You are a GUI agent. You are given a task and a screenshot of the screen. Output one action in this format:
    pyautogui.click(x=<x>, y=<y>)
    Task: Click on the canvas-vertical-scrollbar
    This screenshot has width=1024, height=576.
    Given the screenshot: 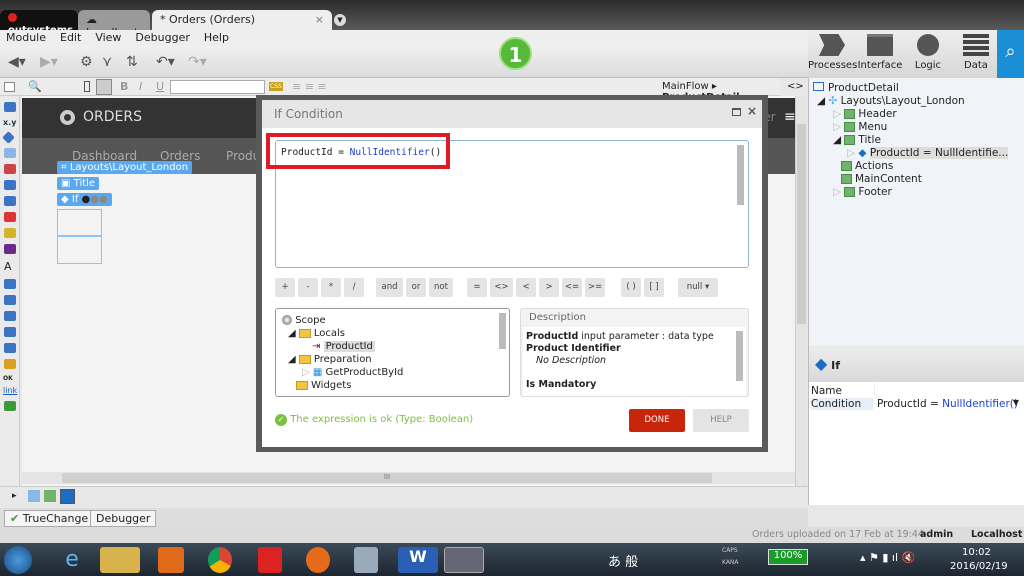 What is the action you would take?
    pyautogui.click(x=801, y=291)
    